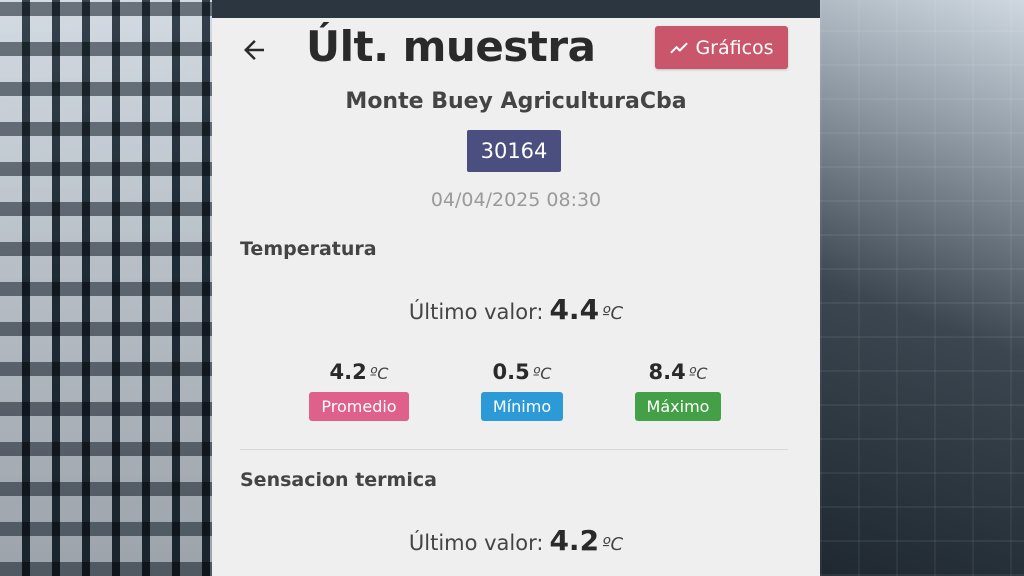 This screenshot has height=576, width=1024. I want to click on section-title-temperatura: Temperatura, so click(308, 249).